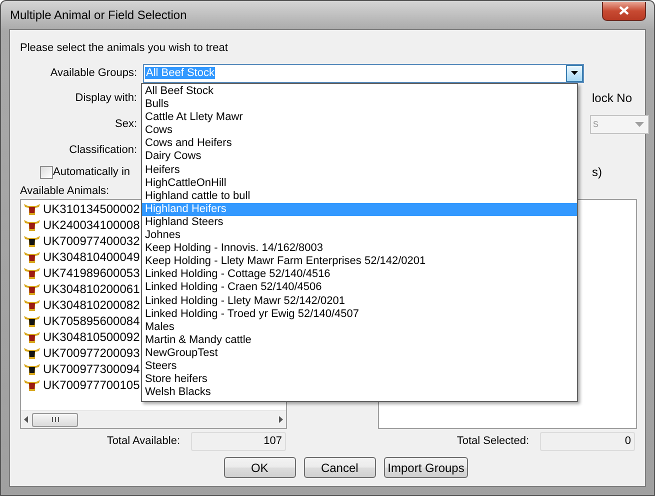 The height and width of the screenshot is (496, 655). What do you see at coordinates (105, 98) in the screenshot?
I see `field-label: Display with:` at bounding box center [105, 98].